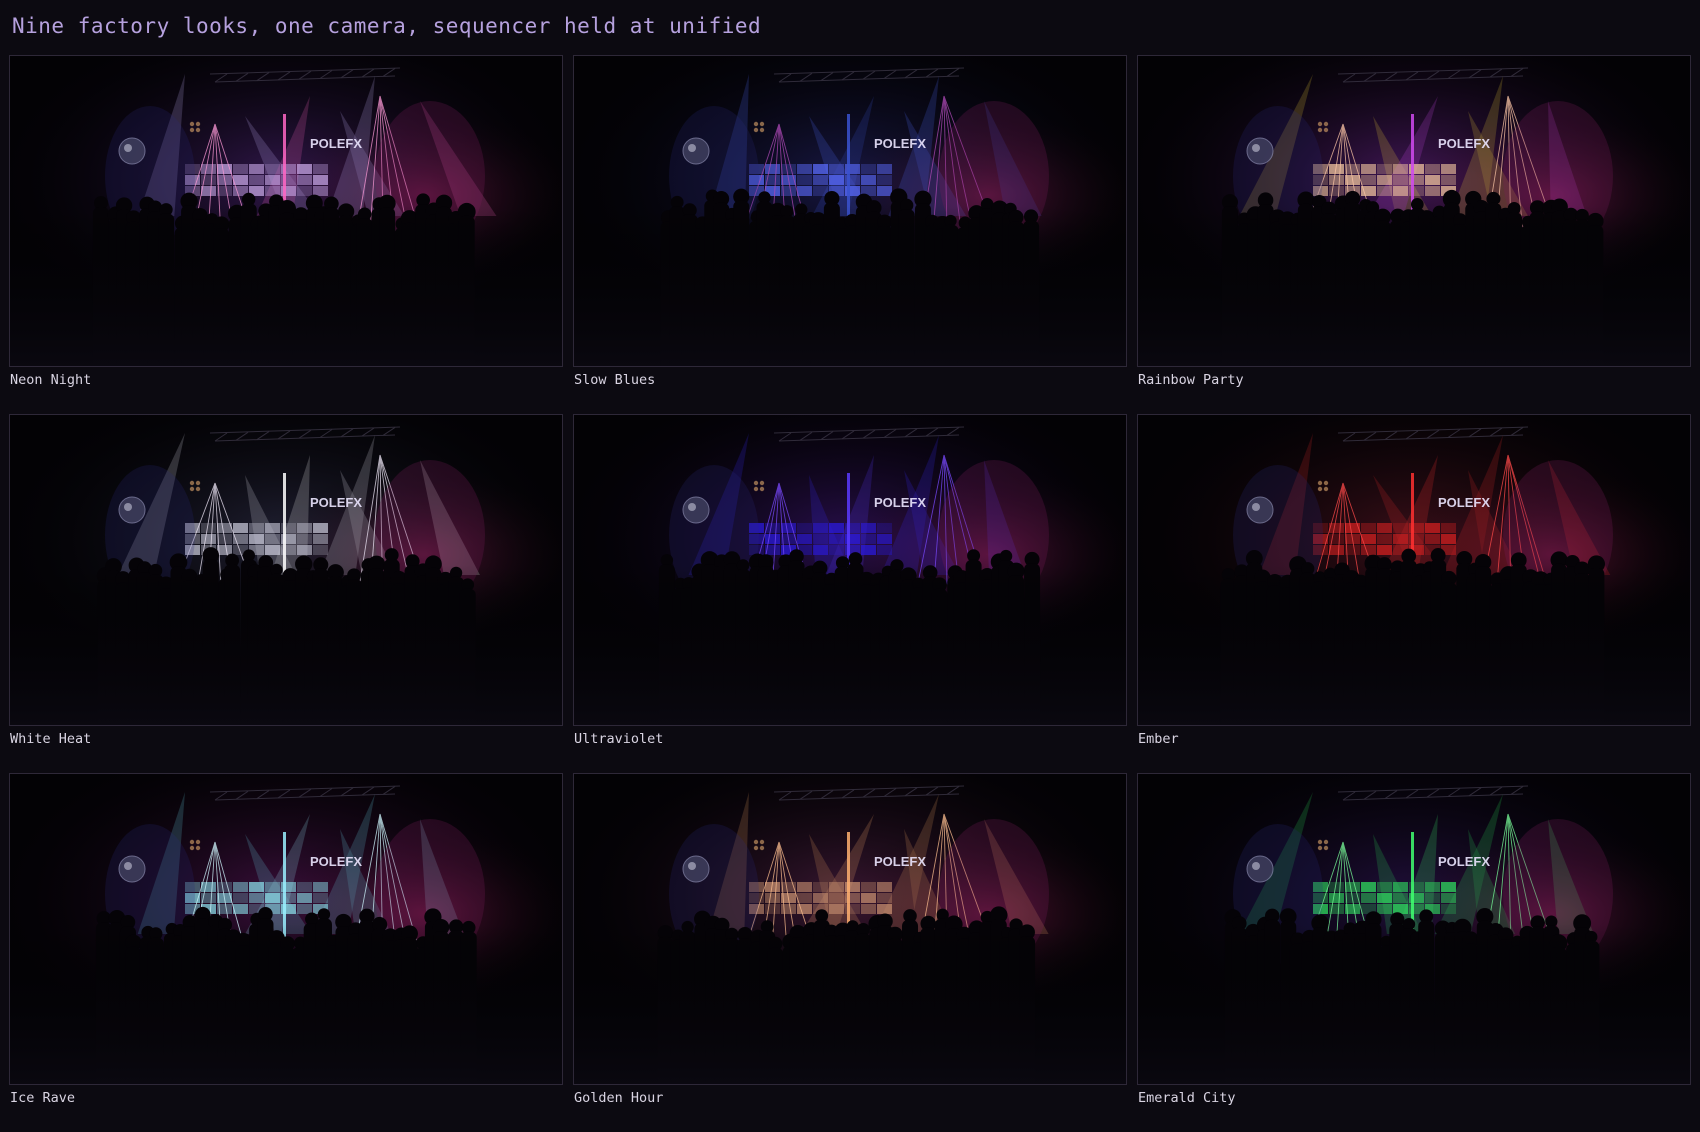 This screenshot has width=1700, height=1132. Describe the element at coordinates (619, 1098) in the screenshot. I see `look-name: Golden Hour` at that location.